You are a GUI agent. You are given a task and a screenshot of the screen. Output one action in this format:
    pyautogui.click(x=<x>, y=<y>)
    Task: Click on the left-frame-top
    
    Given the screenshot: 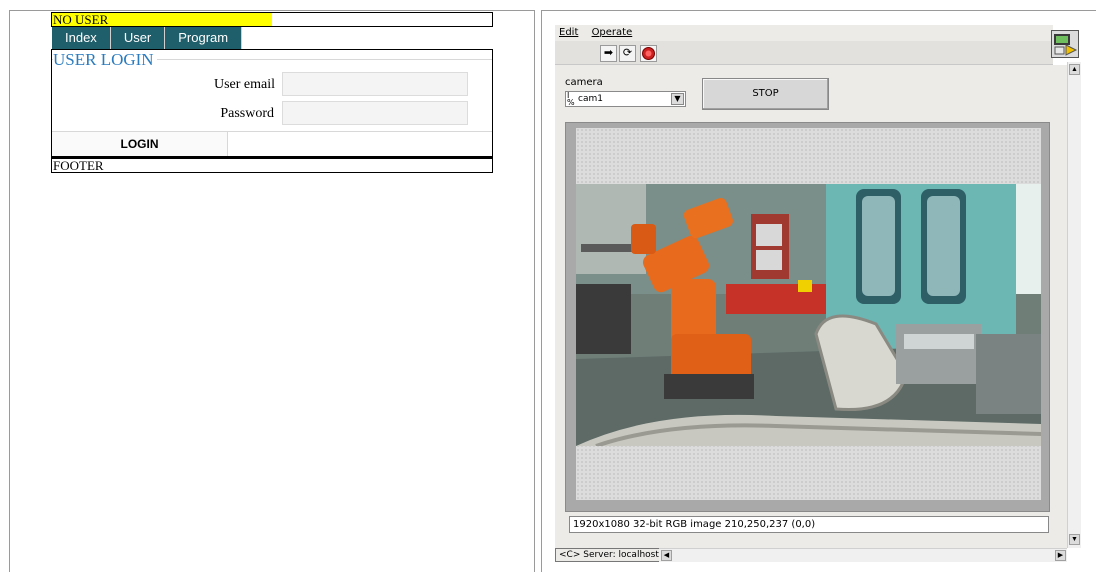 What is the action you would take?
    pyautogui.click(x=271, y=10)
    